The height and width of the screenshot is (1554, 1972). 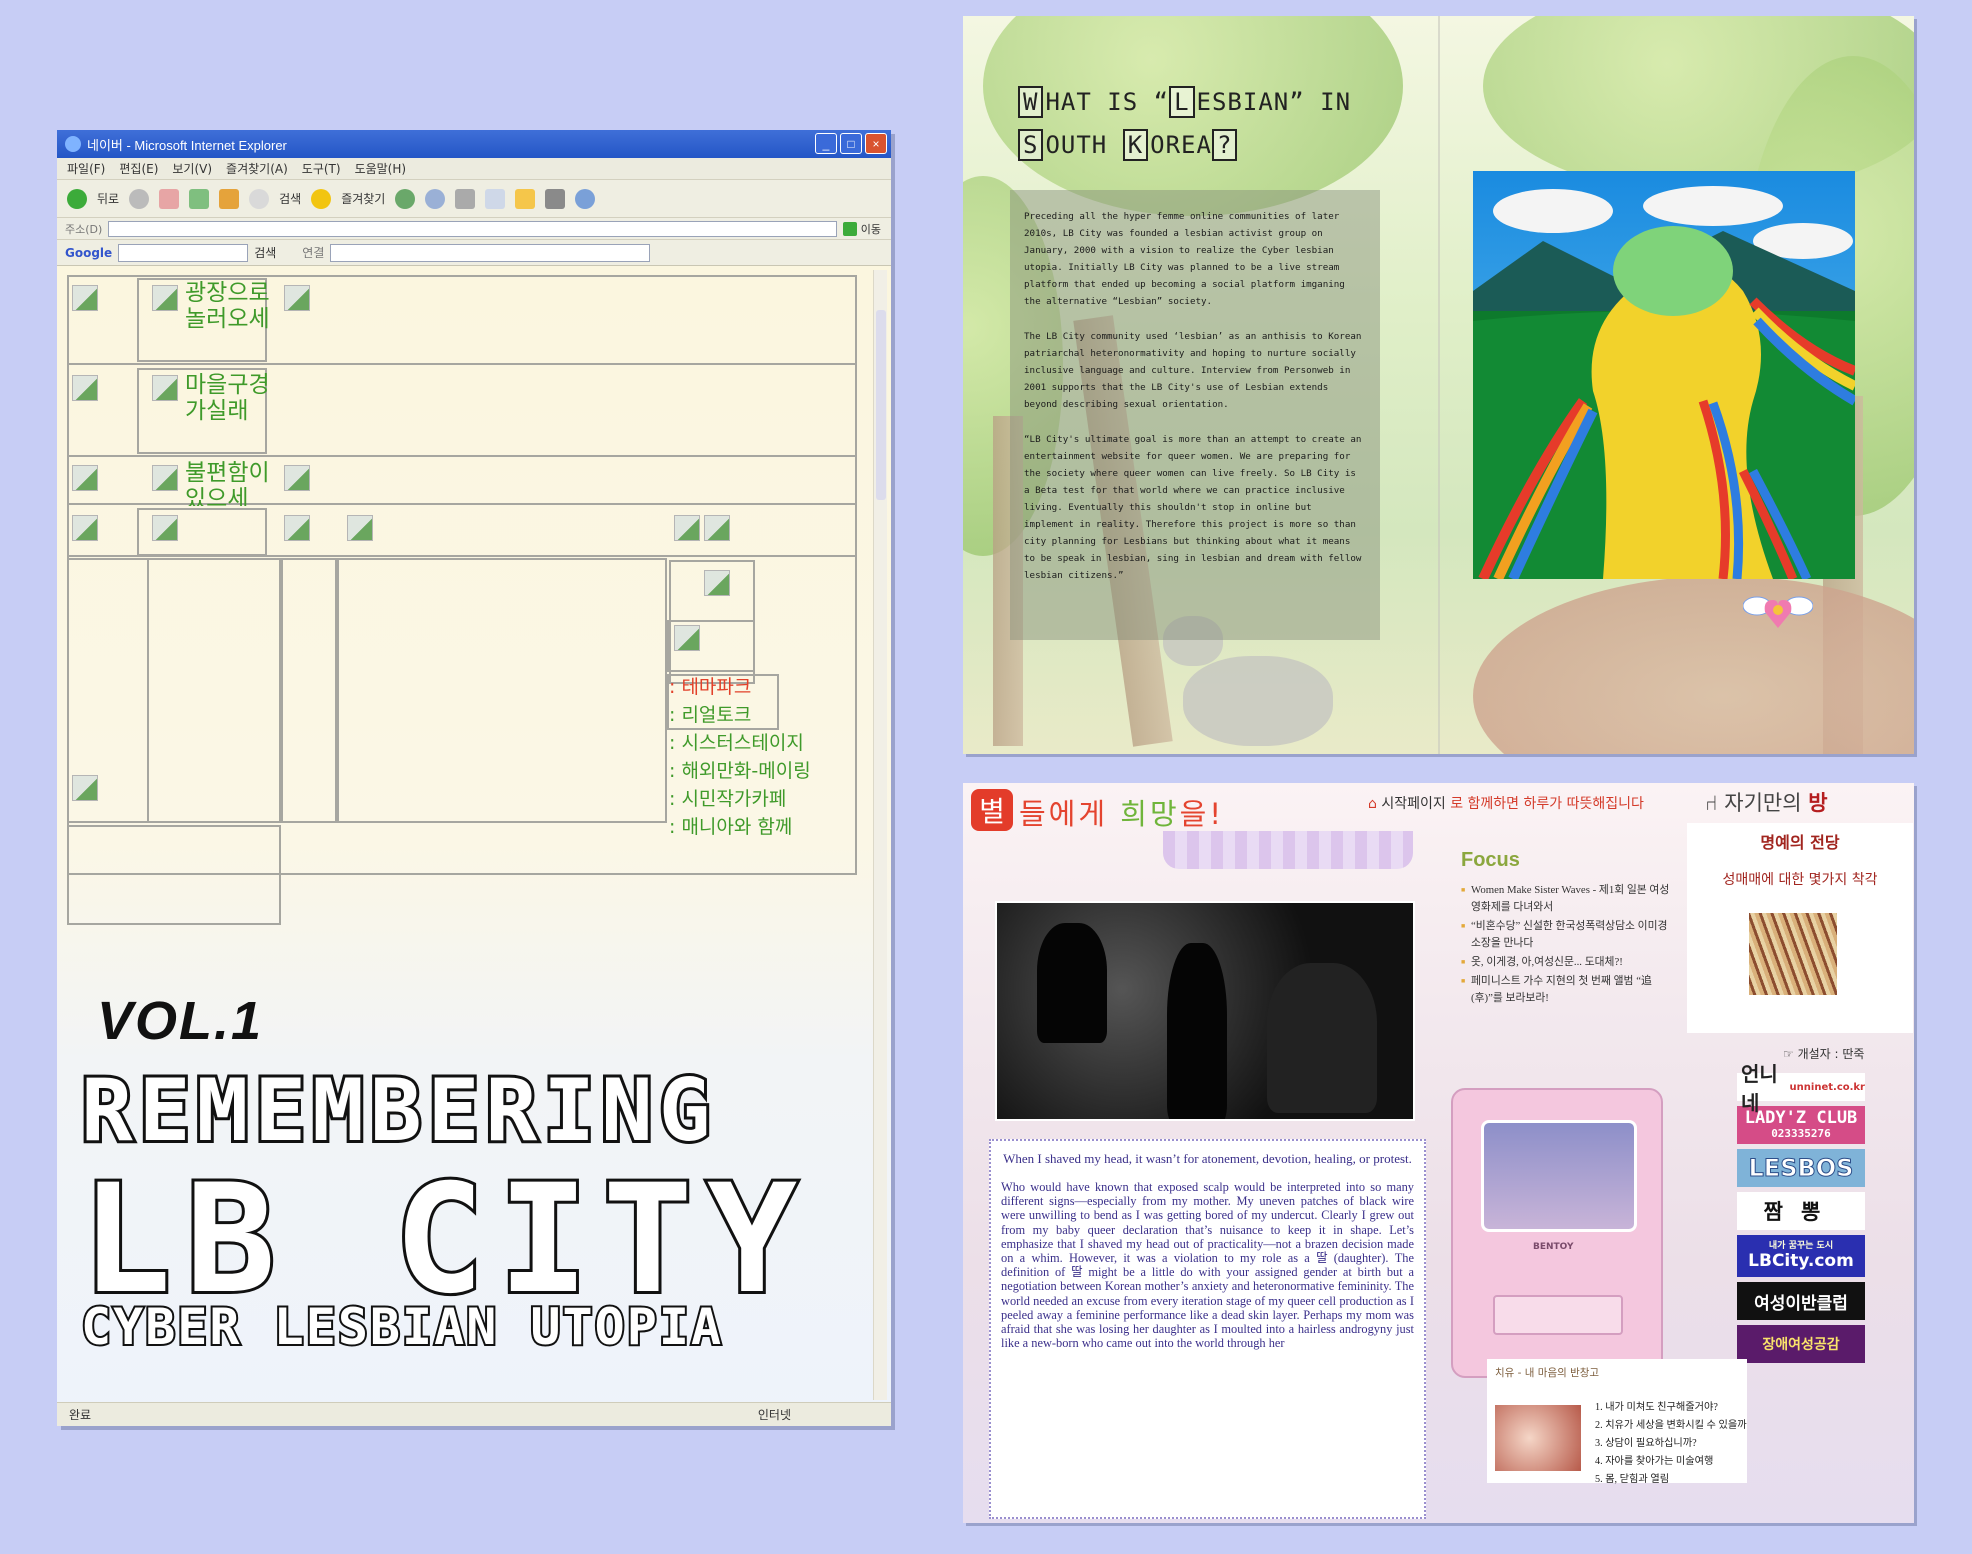 I want to click on menu-tools: 도구(T), so click(x=321, y=168).